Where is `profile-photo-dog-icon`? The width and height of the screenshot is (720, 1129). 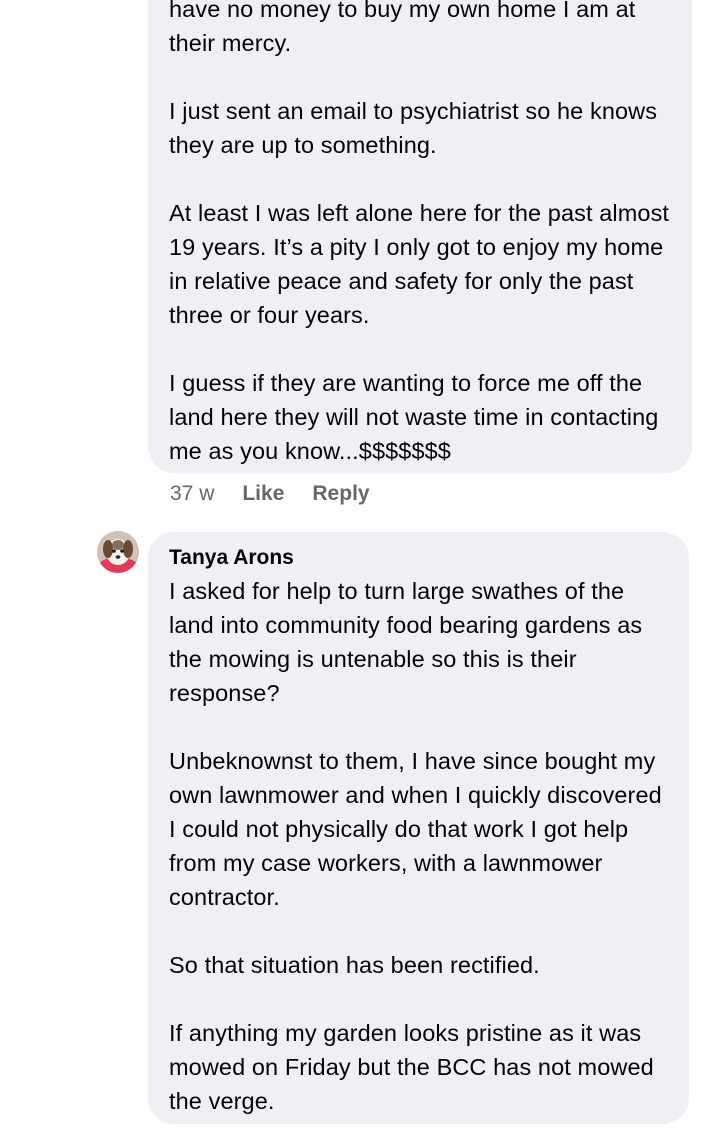
profile-photo-dog-icon is located at coordinates (118, 552).